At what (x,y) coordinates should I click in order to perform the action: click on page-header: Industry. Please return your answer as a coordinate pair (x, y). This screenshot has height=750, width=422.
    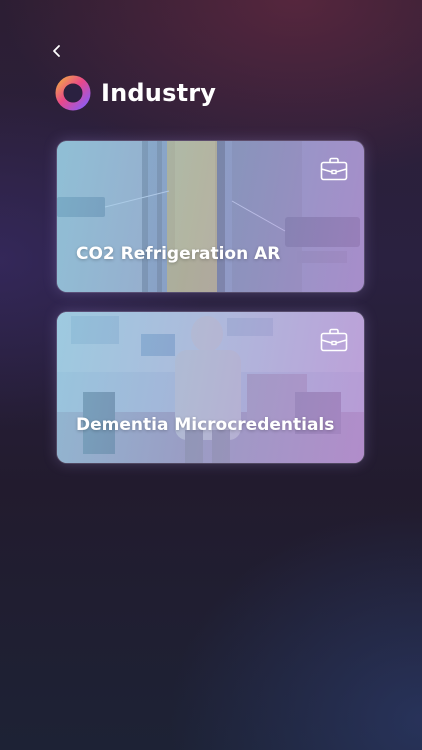
    Looking at the image, I should click on (135, 93).